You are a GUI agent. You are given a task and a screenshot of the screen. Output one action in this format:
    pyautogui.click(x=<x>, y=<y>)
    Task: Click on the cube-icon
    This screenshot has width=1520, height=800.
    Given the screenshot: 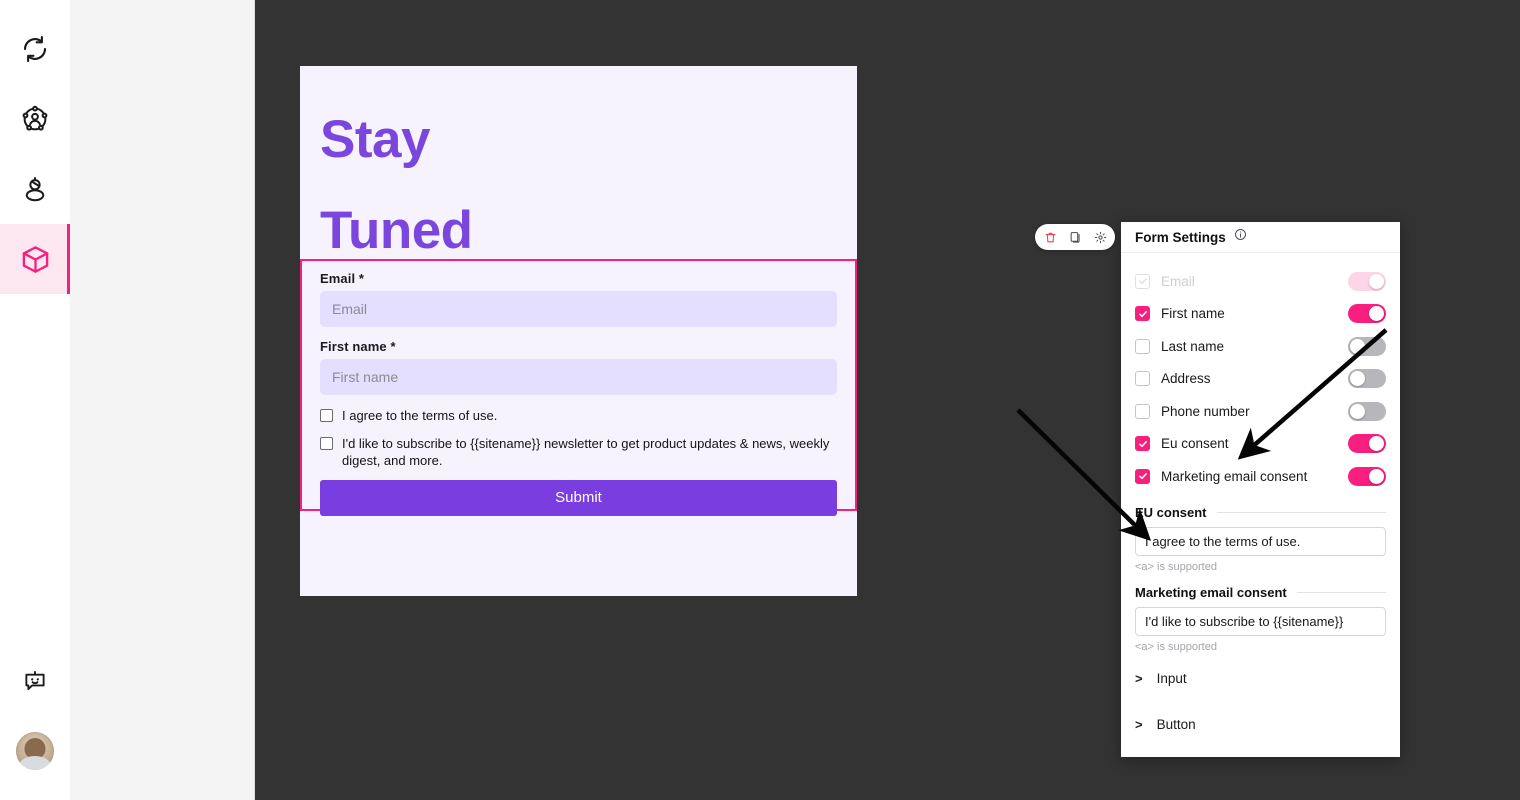 What is the action you would take?
    pyautogui.click(x=35, y=259)
    